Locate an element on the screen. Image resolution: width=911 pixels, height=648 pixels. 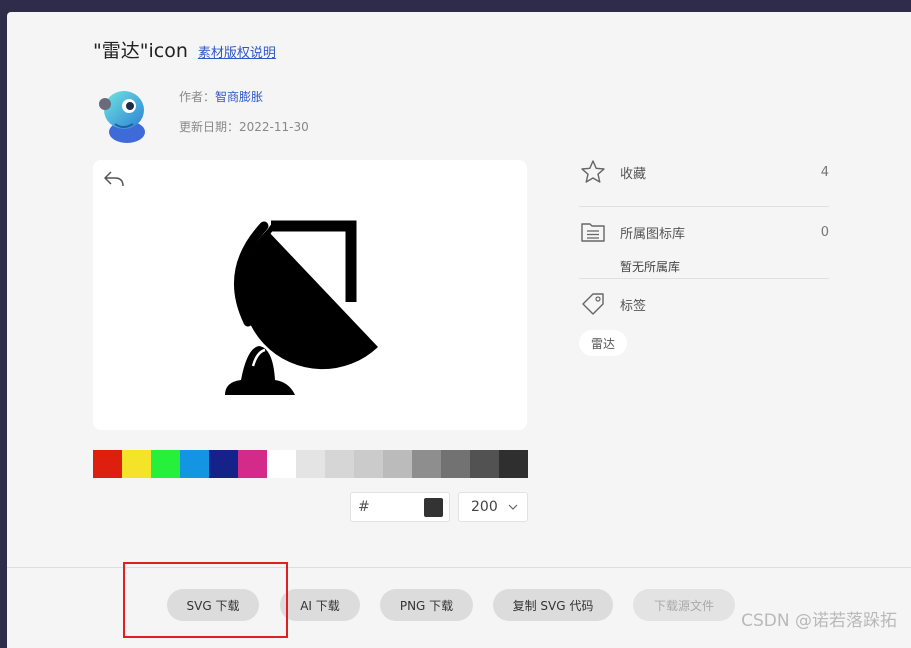
ai-download-button: AI 下载 is located at coordinates (320, 605).